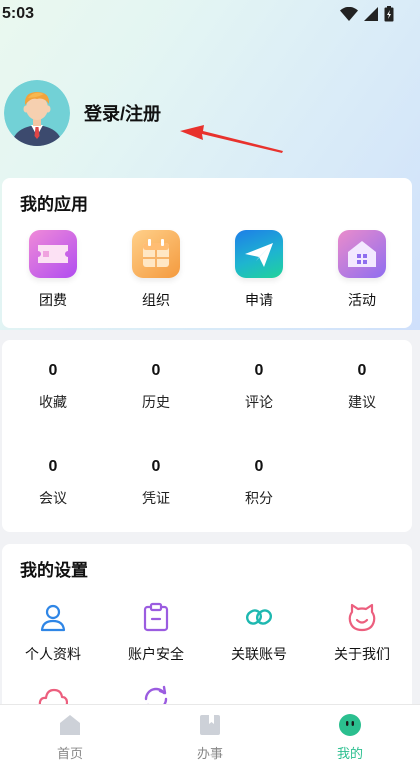  I want to click on status-time: 5:03, so click(18, 13).